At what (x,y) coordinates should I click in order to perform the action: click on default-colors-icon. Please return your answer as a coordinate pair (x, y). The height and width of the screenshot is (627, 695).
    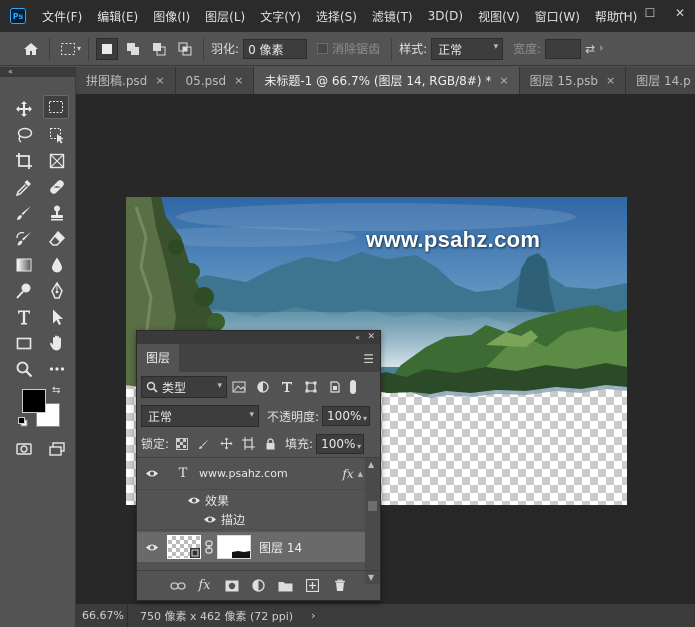
    Looking at the image, I should click on (23, 422).